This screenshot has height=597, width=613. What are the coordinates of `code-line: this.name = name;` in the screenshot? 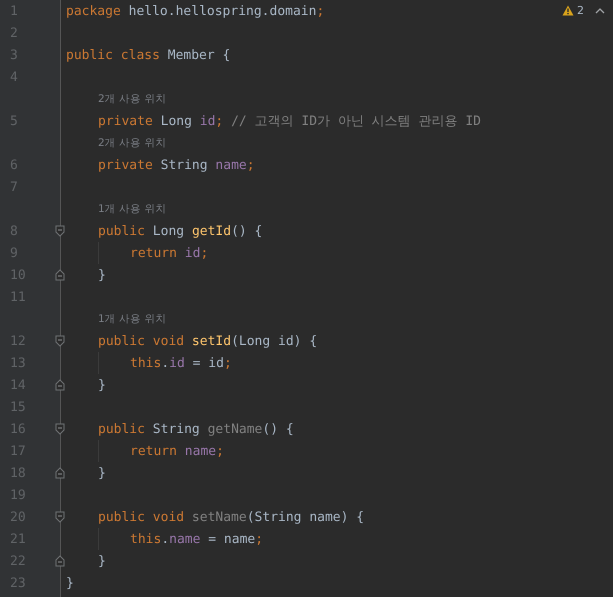 It's located at (197, 539).